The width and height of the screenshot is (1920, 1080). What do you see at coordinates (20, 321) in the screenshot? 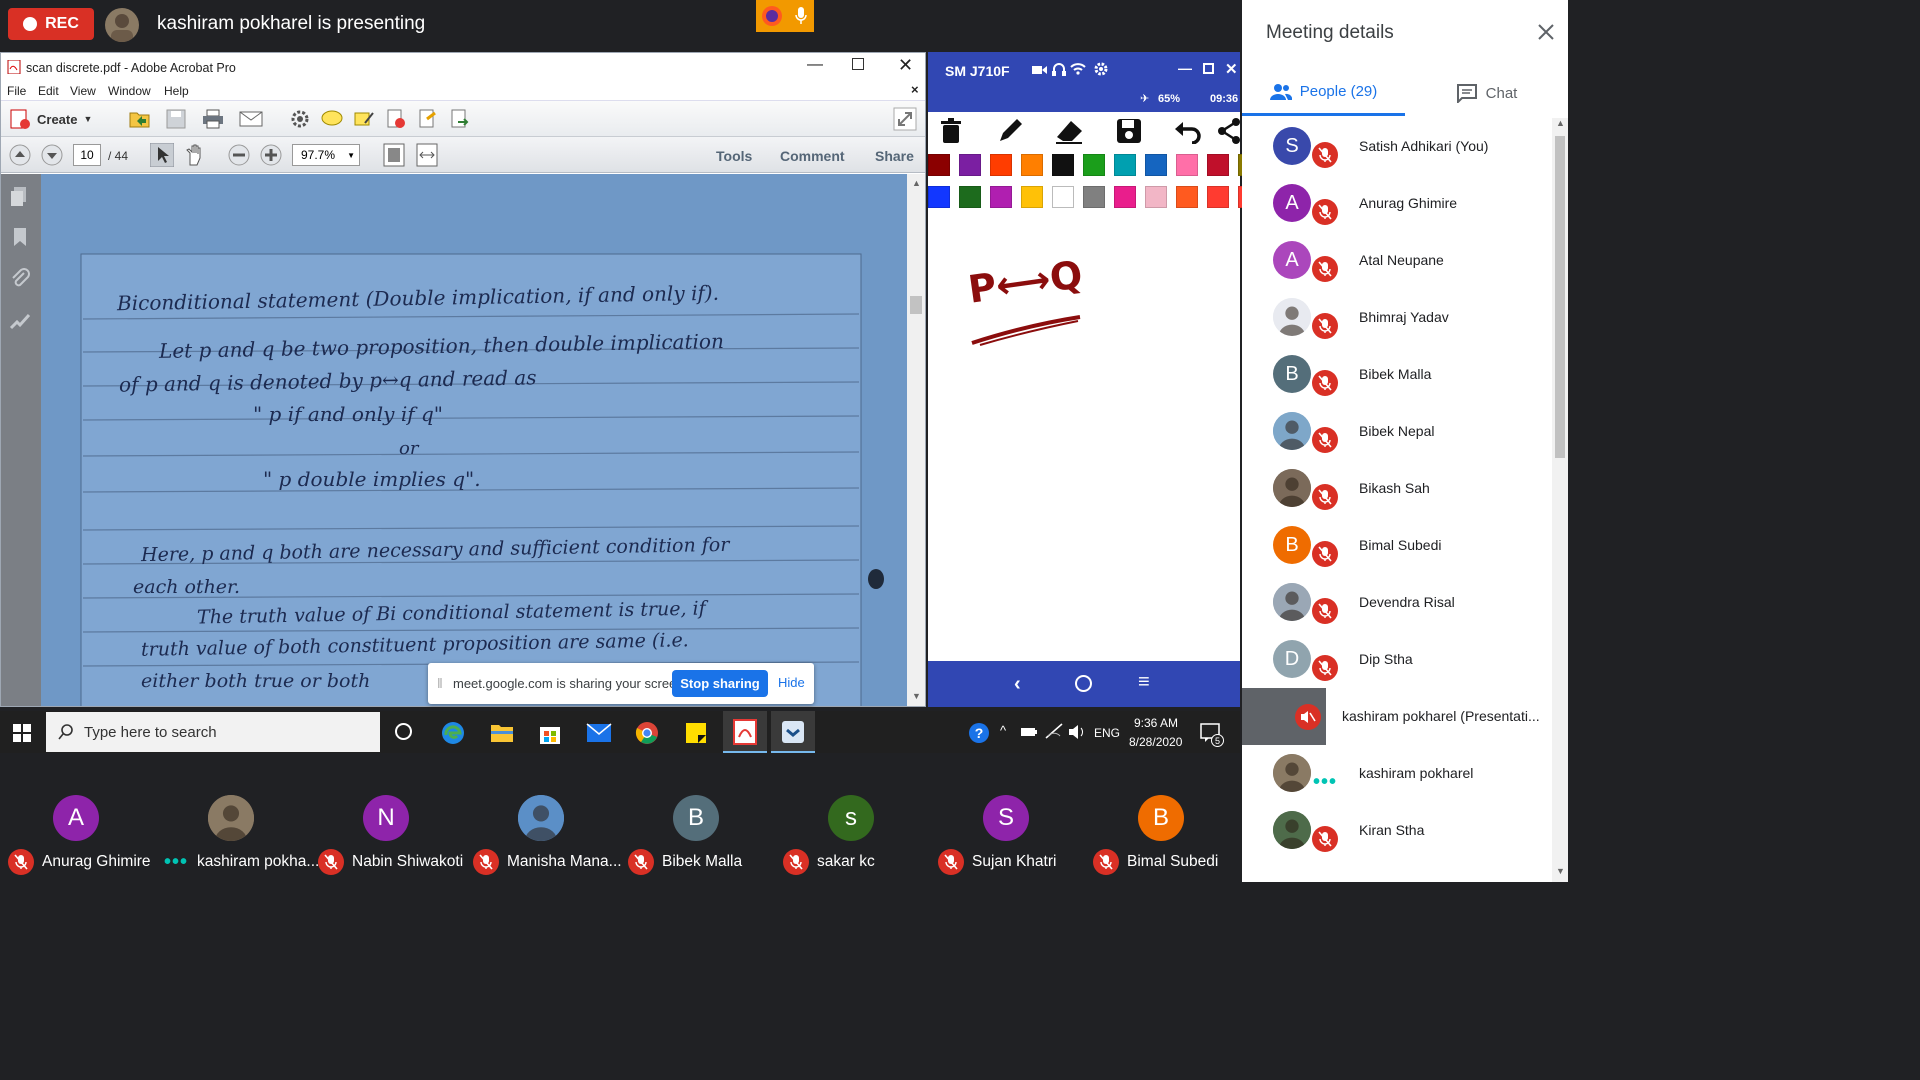
I see `signatures-icon` at bounding box center [20, 321].